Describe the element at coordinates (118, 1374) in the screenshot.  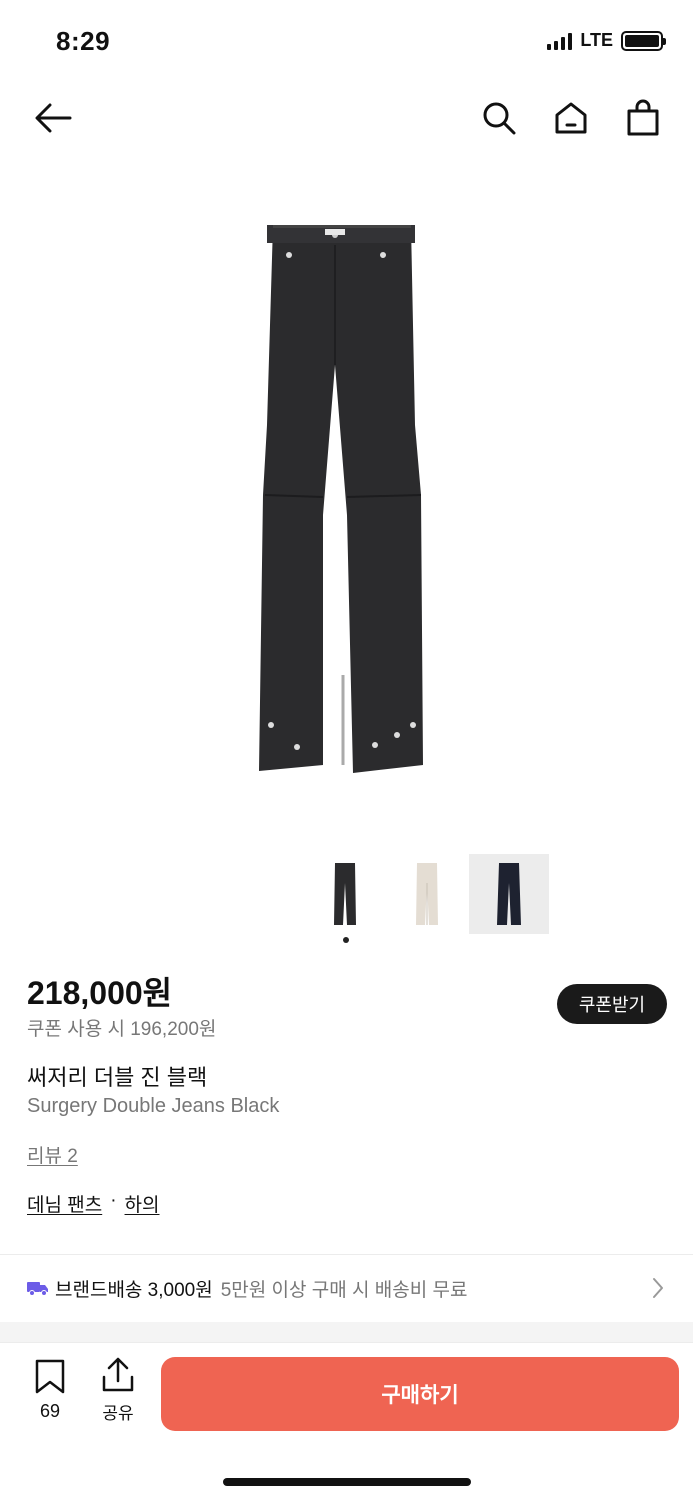
I see `share-icon` at that location.